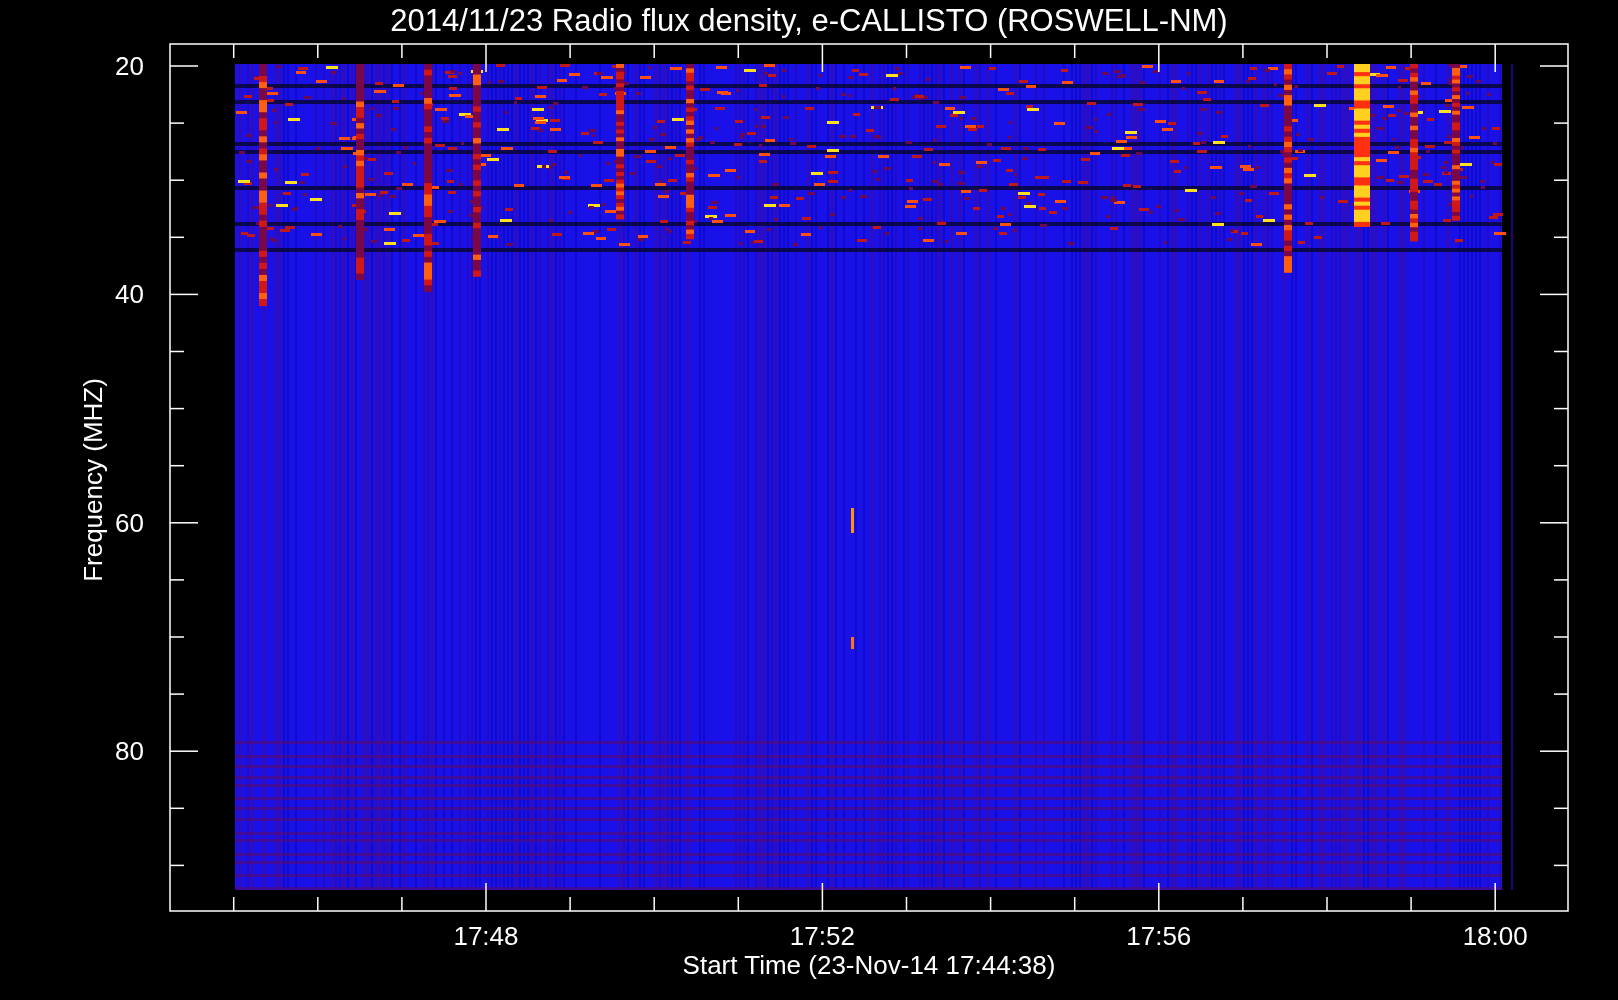  What do you see at coordinates (869, 965) in the screenshot?
I see `x-axis-label: Start Time (23-Nov-14 17:44:38)` at bounding box center [869, 965].